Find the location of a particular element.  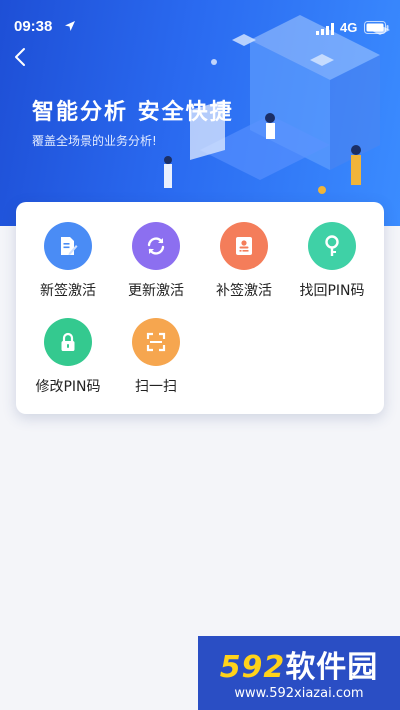

action-label: 补签激活 is located at coordinates (244, 291).